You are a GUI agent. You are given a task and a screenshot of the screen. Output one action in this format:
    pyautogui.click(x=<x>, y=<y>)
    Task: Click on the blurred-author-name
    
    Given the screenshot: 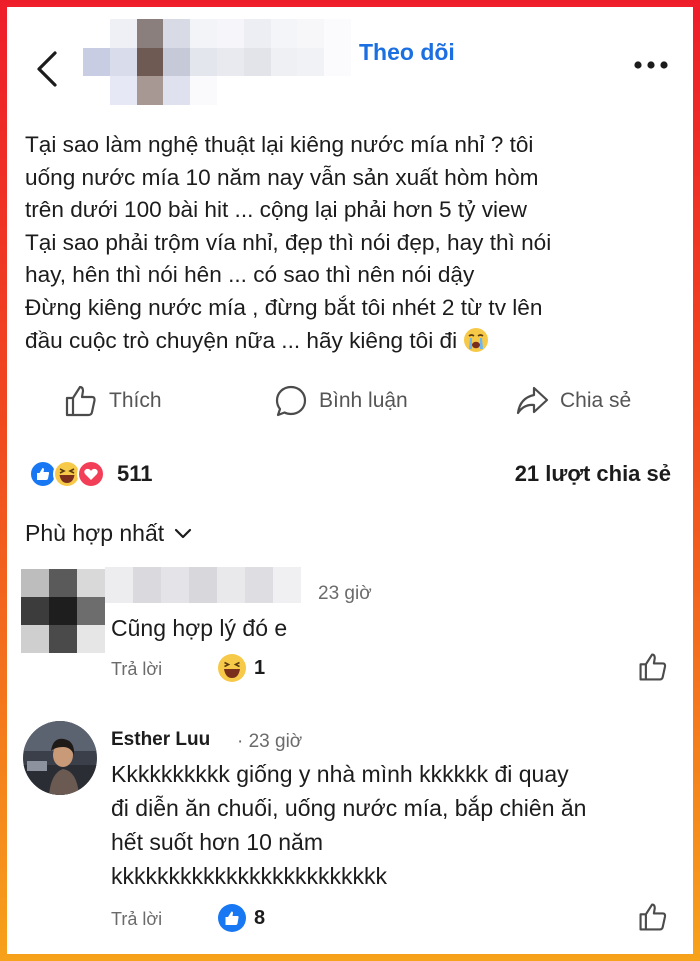 What is the action you would take?
    pyautogui.click(x=217, y=62)
    